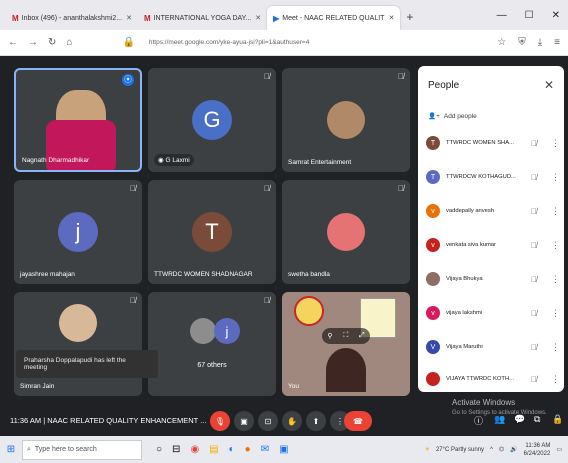 This screenshot has width=568, height=463. What do you see at coordinates (147, 18) in the screenshot?
I see `gmail-icon: M` at bounding box center [147, 18].